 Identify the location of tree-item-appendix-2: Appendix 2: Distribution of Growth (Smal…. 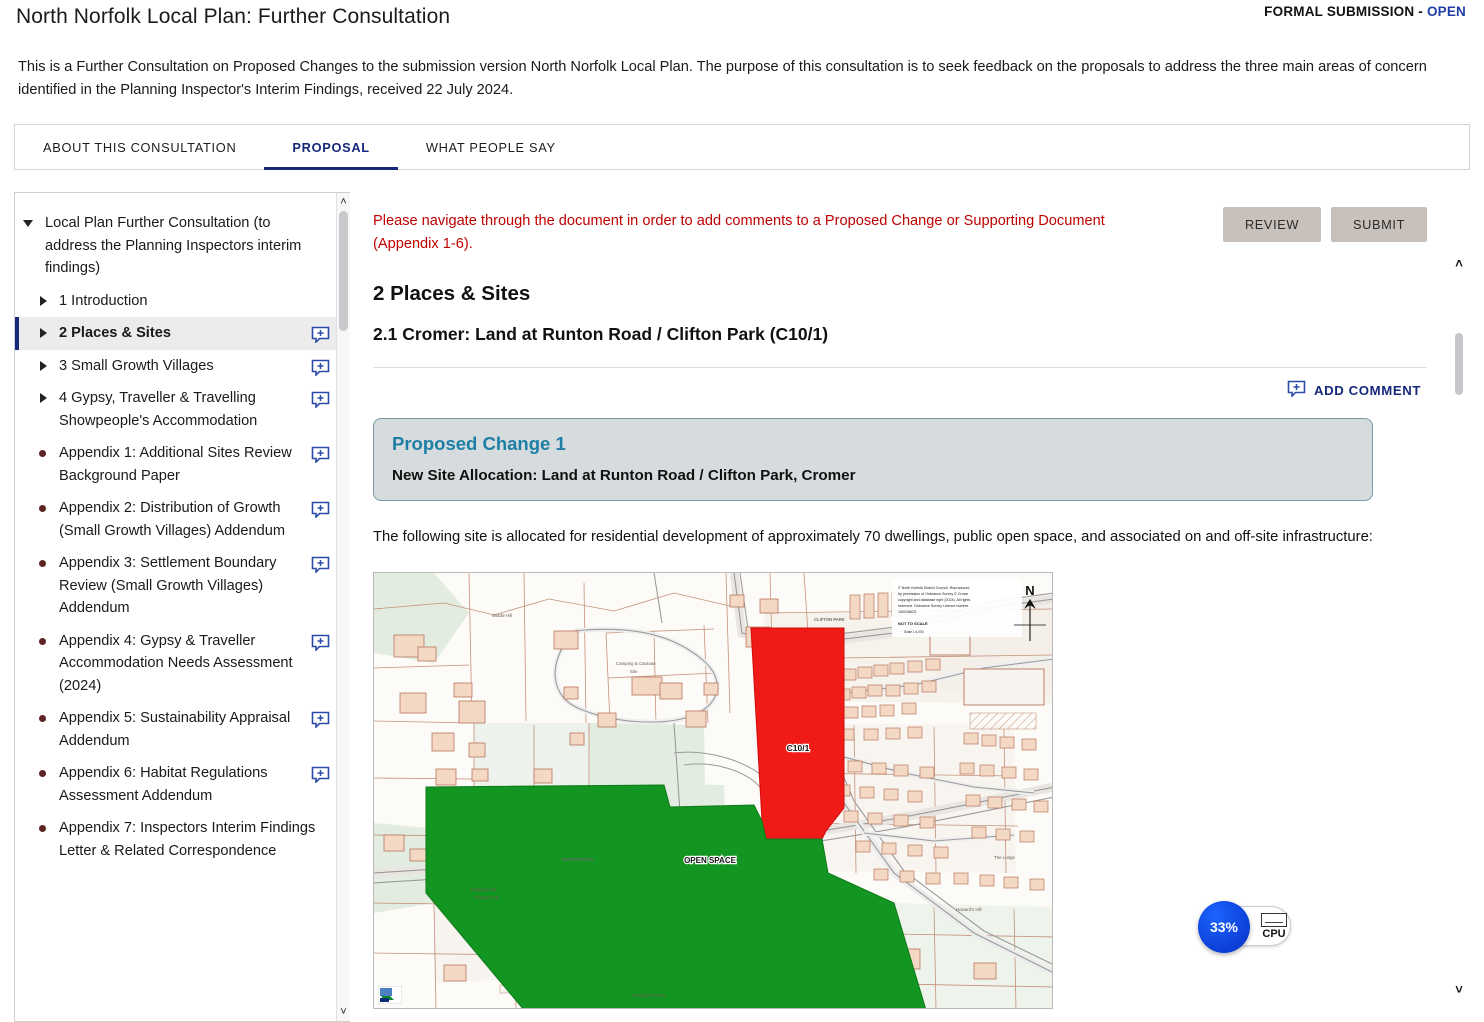
(175, 519).